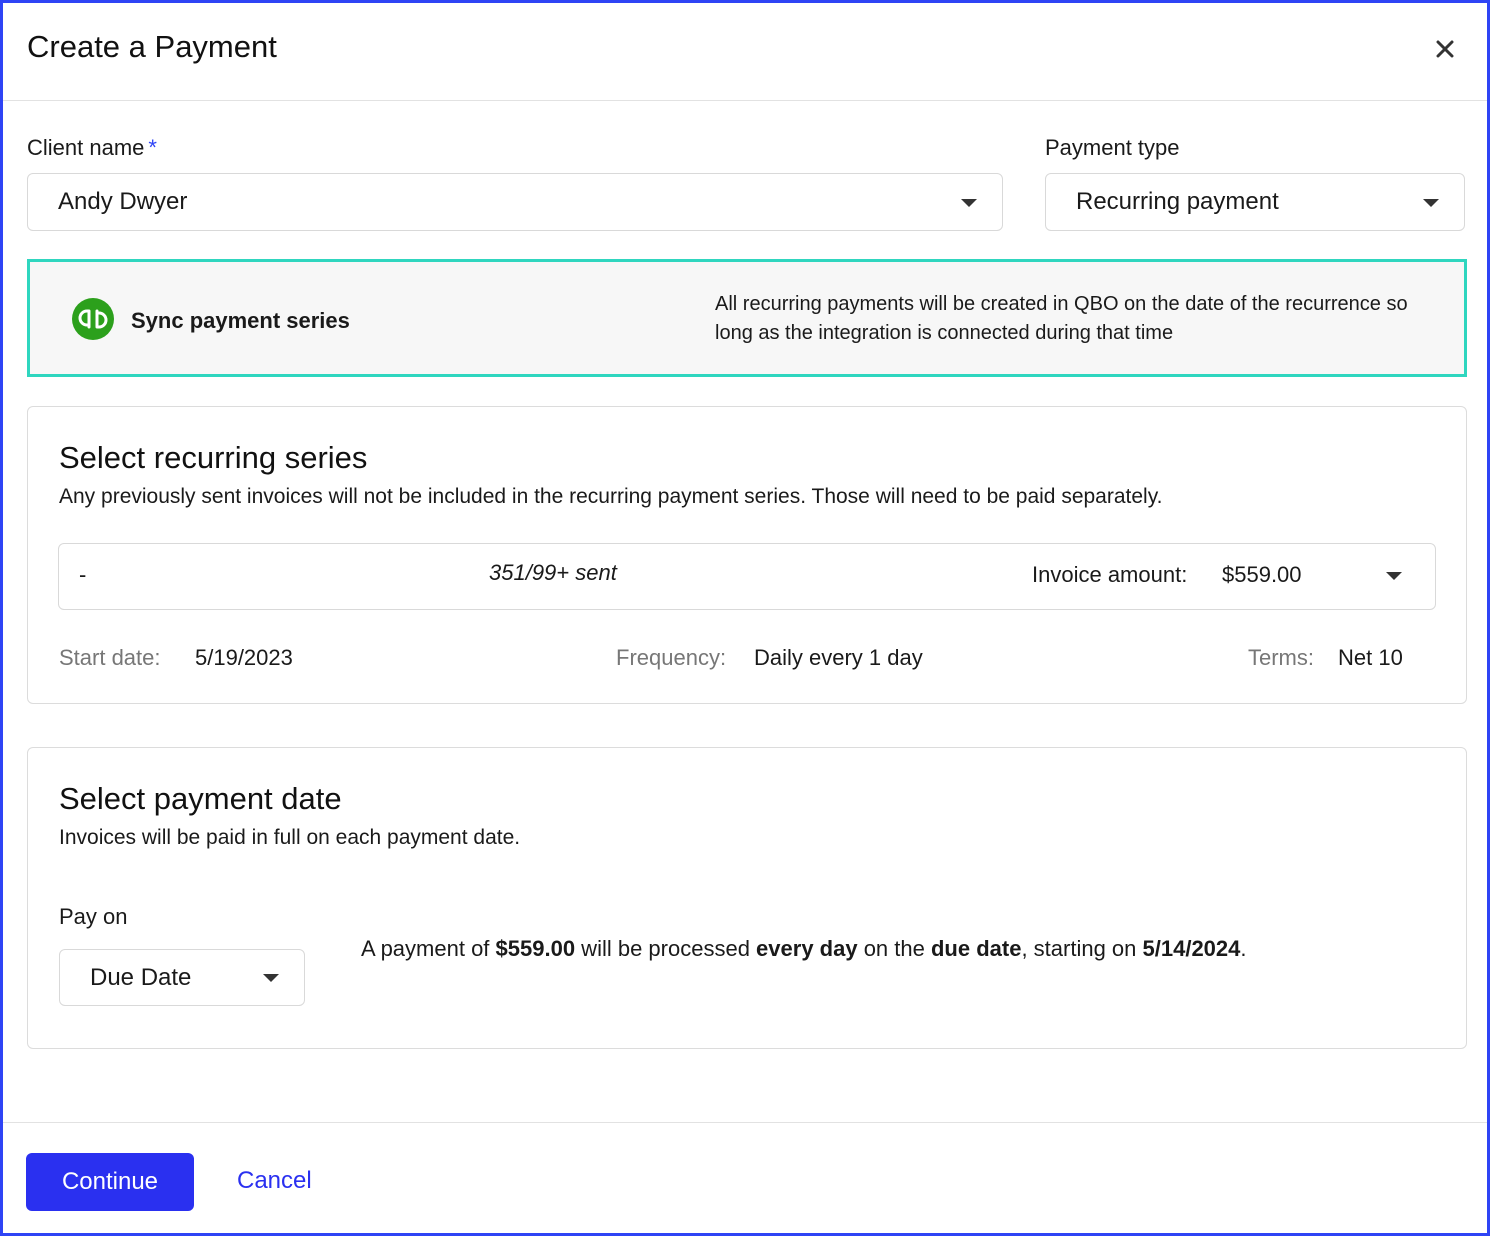 The image size is (1490, 1236). What do you see at coordinates (515, 202) in the screenshot?
I see `client-name-select: Andy Dwyer` at bounding box center [515, 202].